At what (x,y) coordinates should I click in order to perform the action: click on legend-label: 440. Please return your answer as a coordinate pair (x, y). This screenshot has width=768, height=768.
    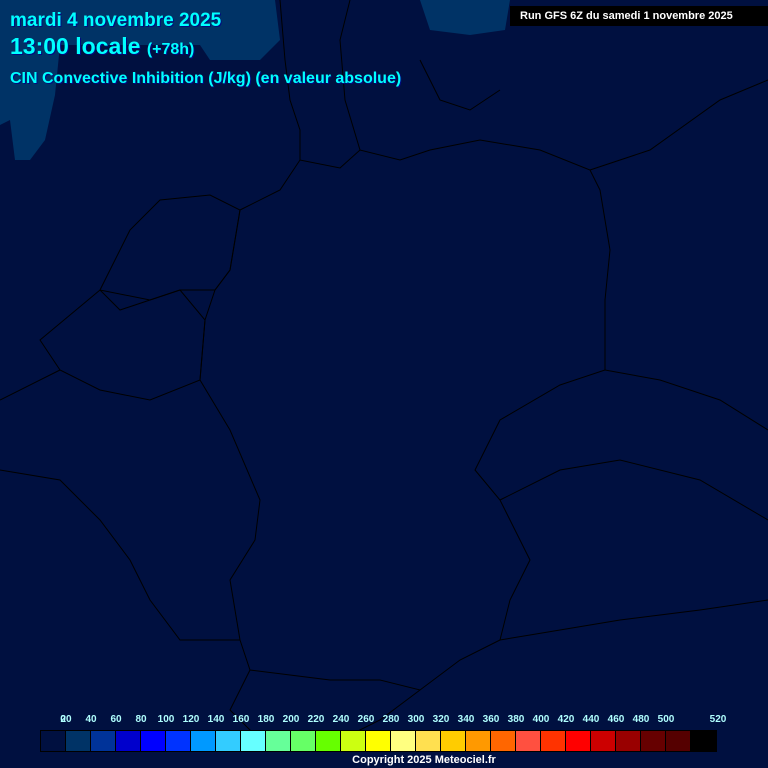
    Looking at the image, I should click on (591, 719).